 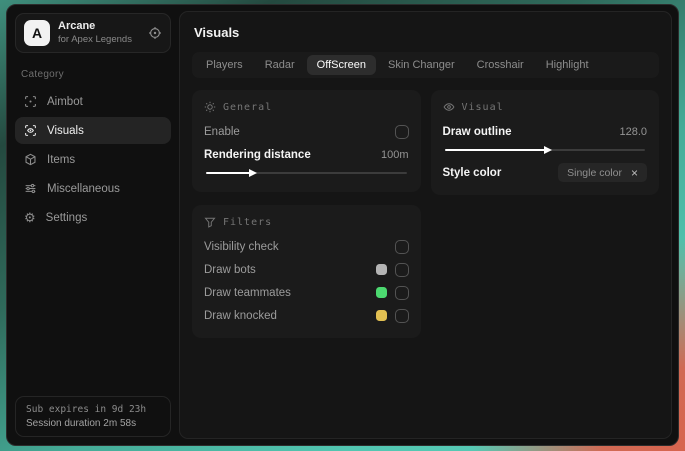 I want to click on app-name: Arcane, so click(x=77, y=26).